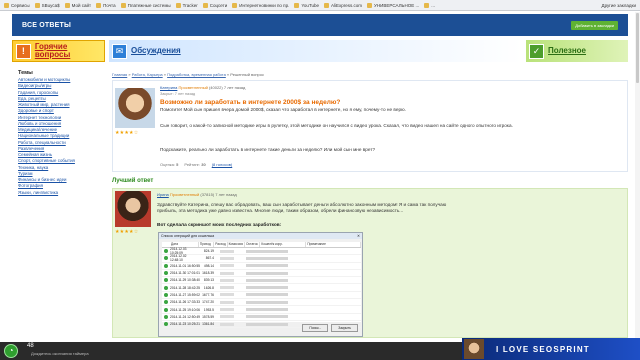 The image size is (640, 360). I want to click on answer-author-name: Ирина, so click(163, 194).